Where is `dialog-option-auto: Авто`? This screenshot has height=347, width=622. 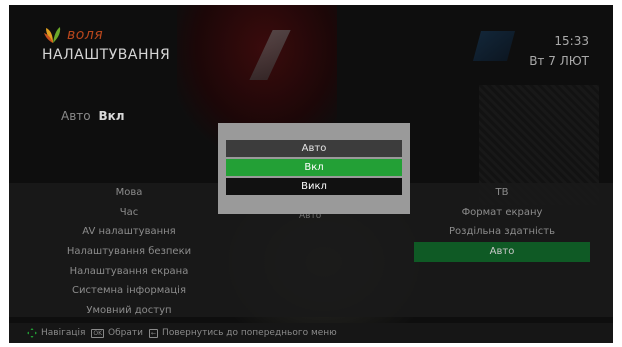 dialog-option-auto: Авто is located at coordinates (314, 148).